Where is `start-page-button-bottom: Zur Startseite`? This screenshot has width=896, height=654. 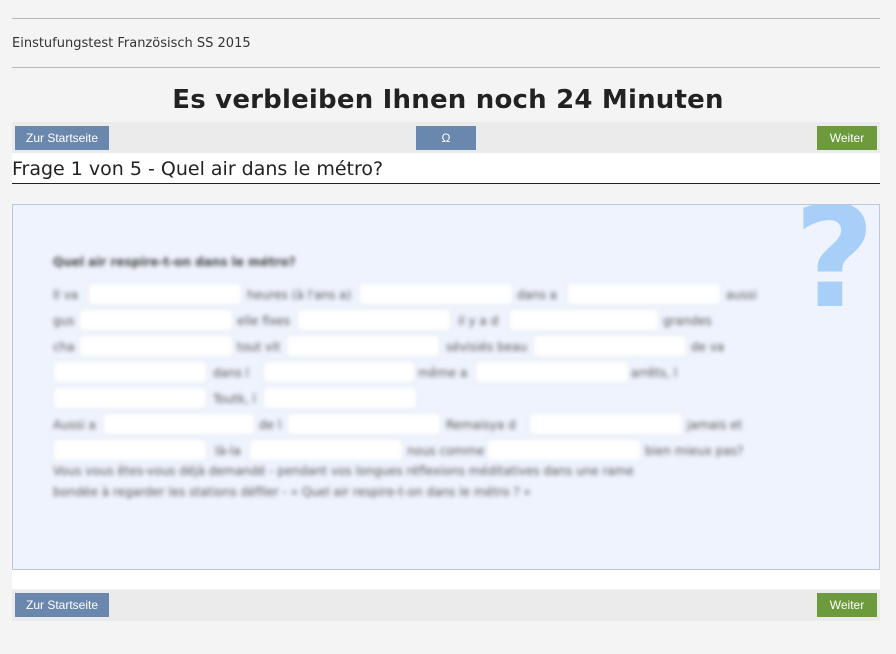 start-page-button-bottom: Zur Startseite is located at coordinates (62, 605).